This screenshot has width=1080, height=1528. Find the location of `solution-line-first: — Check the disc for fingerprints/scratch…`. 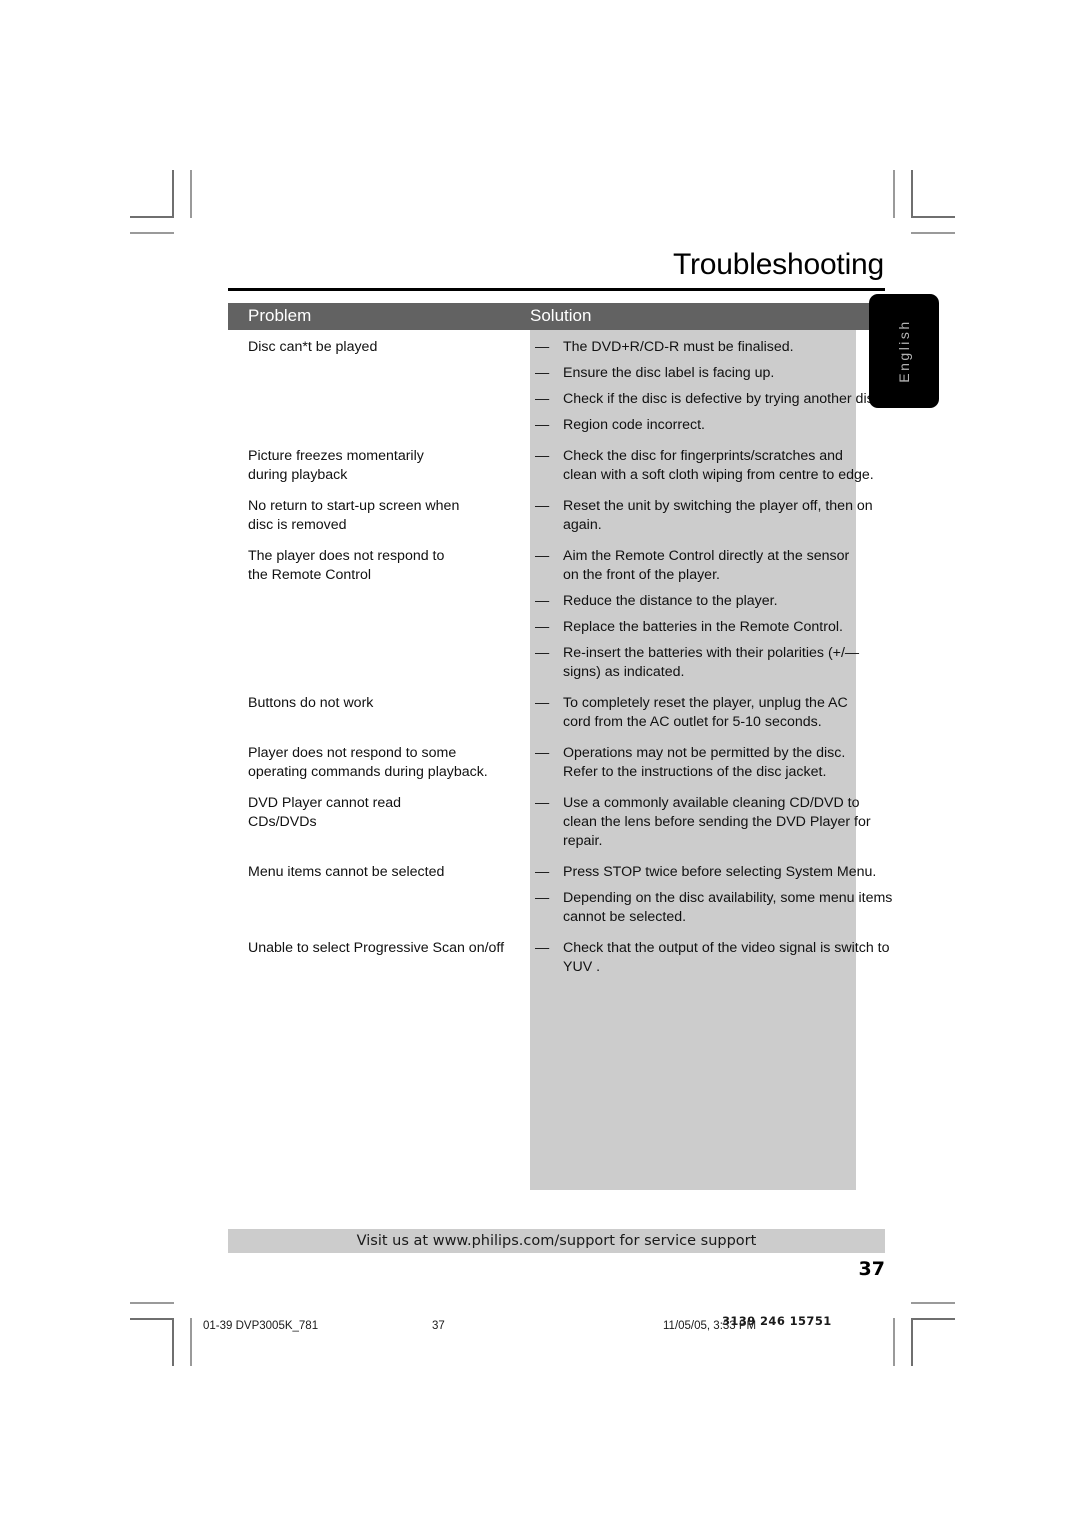

solution-line-first: — Check the disc for fingerprints/scratch… is located at coordinates (725, 456).